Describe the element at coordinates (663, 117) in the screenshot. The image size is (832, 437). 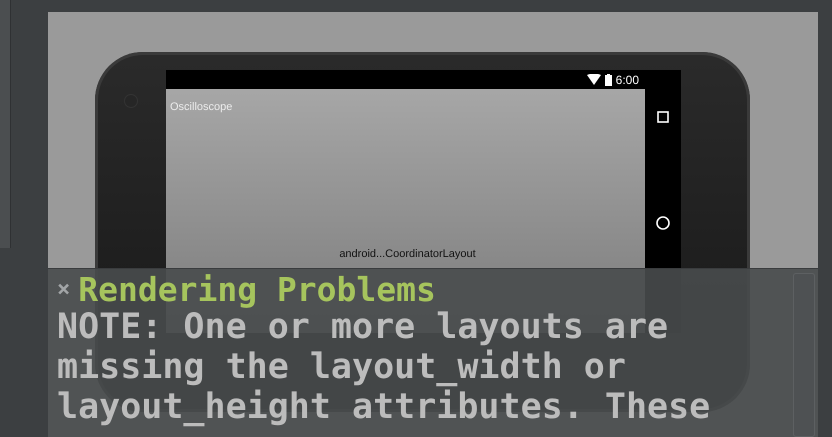
I see `square-icon` at that location.